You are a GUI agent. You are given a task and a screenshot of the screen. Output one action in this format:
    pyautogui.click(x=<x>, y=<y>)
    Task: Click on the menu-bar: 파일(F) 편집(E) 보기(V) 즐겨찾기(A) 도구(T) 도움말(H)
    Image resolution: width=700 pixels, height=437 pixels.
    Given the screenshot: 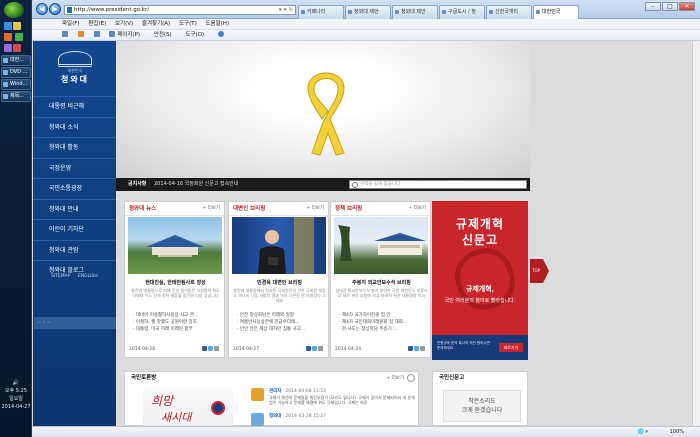 What is the action you would take?
    pyautogui.click(x=366, y=24)
    